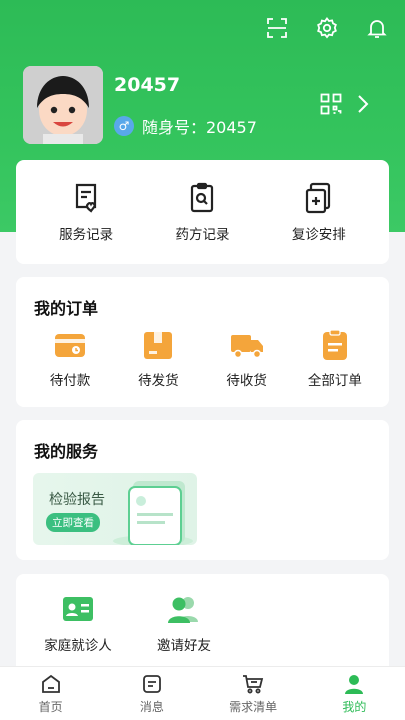 The image size is (405, 720). Describe the element at coordinates (73, 522) in the screenshot. I see `view-now-button: 立即查看` at that location.